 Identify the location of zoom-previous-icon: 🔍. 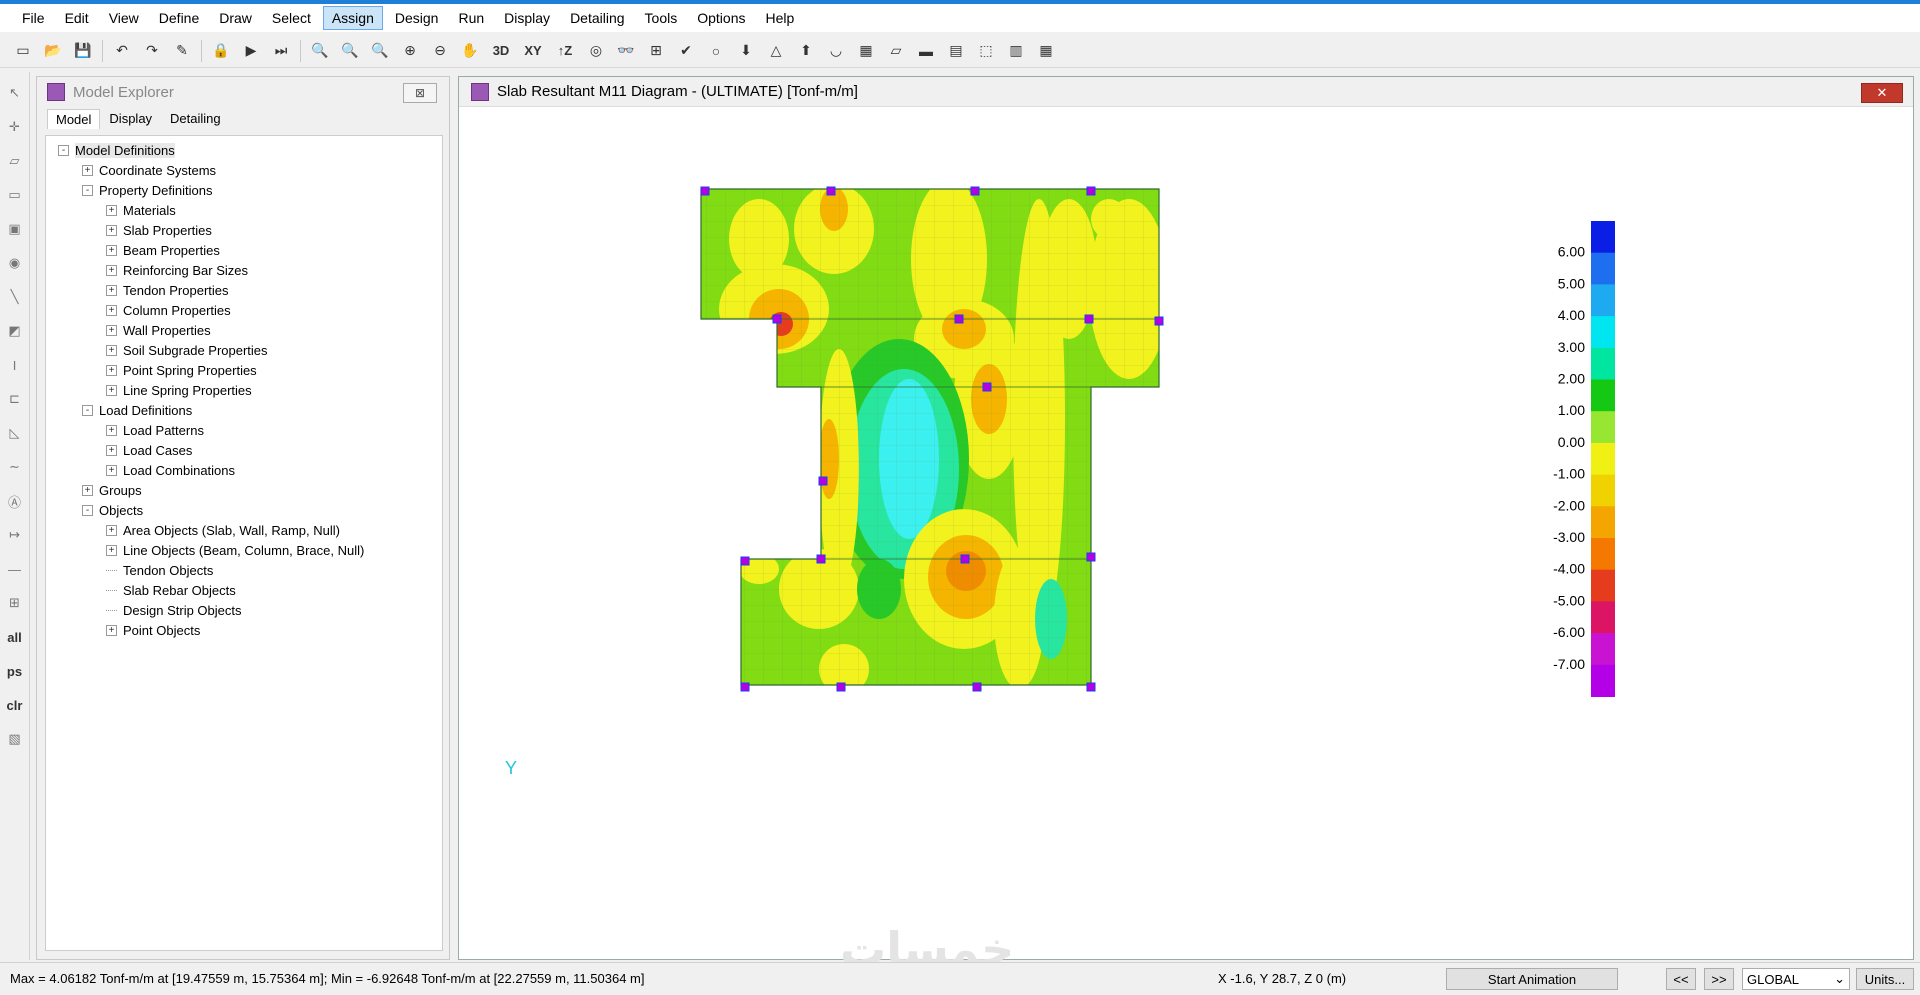
(380, 51).